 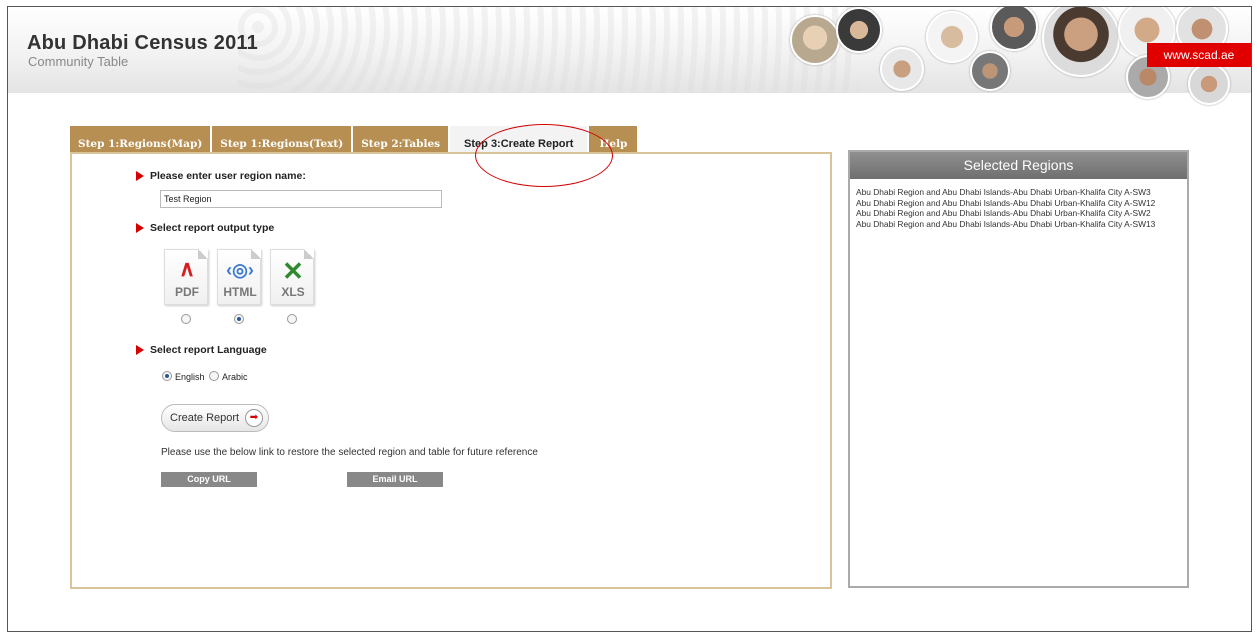 I want to click on language-english-radio, so click(x=167, y=376).